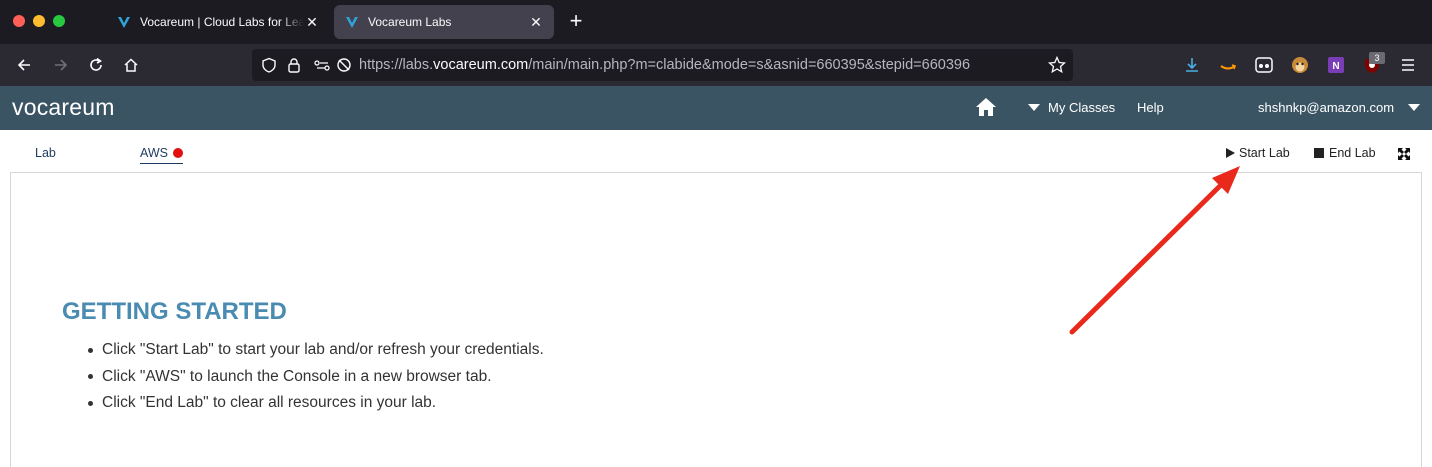 This screenshot has height=467, width=1432. What do you see at coordinates (344, 65) in the screenshot?
I see `autoplay-blocked-icon` at bounding box center [344, 65].